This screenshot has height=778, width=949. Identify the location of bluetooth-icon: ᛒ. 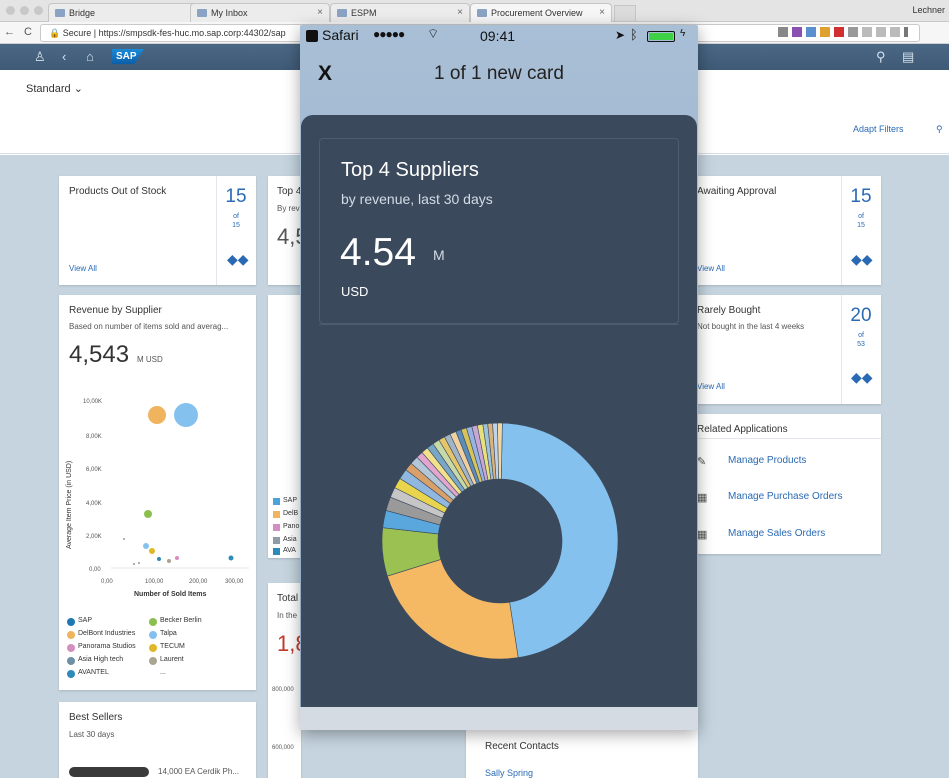
(634, 34).